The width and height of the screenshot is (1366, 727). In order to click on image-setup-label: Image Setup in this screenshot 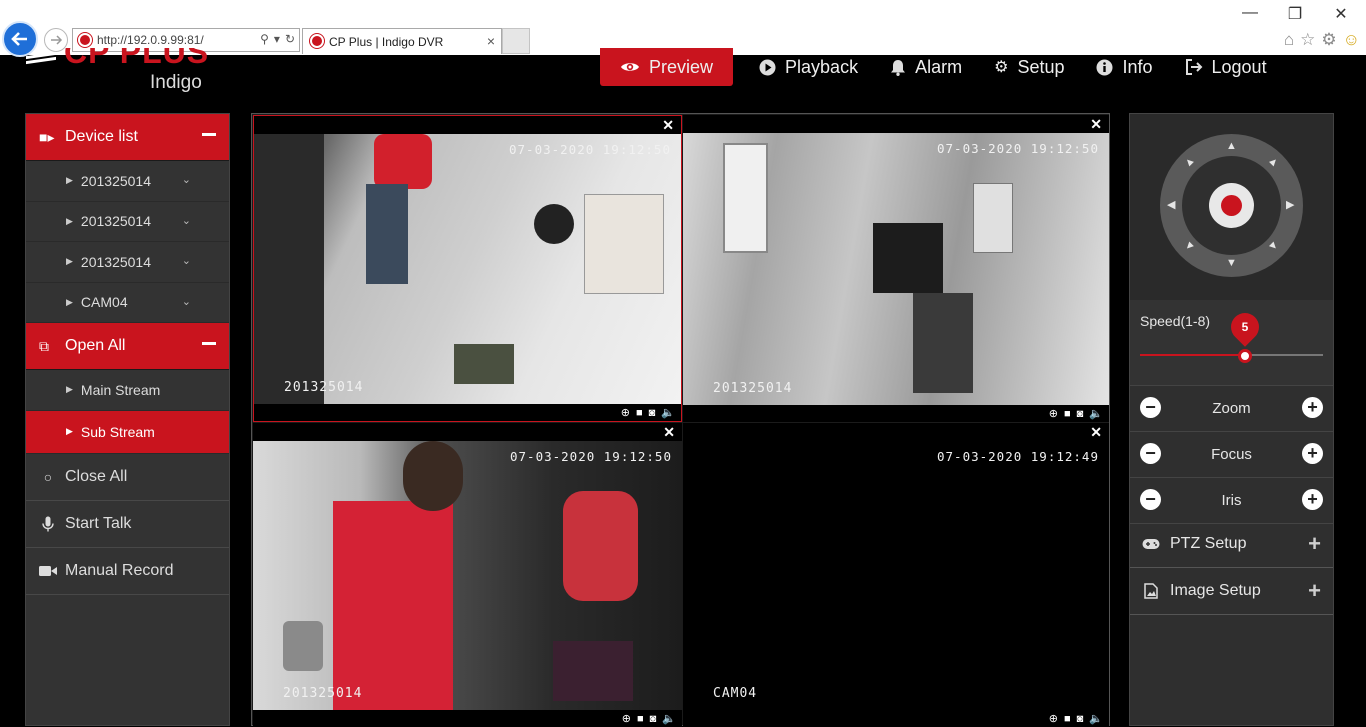, I will do `click(1215, 590)`.